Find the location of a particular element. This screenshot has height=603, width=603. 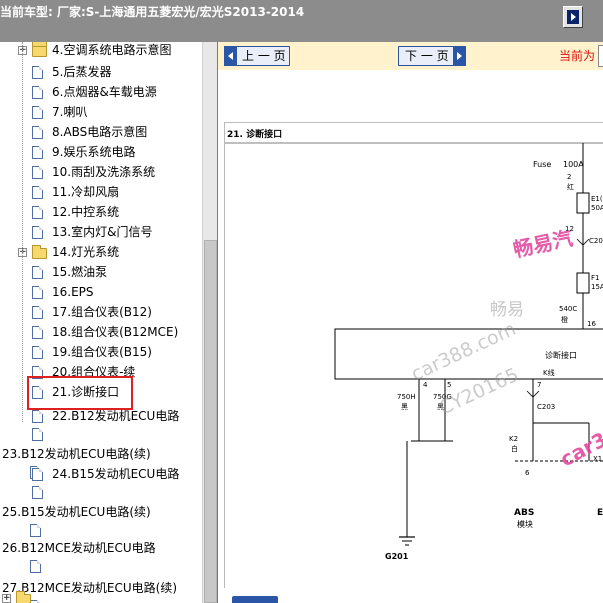

tree-item-label: 15.燃油泵 is located at coordinates (80, 272).